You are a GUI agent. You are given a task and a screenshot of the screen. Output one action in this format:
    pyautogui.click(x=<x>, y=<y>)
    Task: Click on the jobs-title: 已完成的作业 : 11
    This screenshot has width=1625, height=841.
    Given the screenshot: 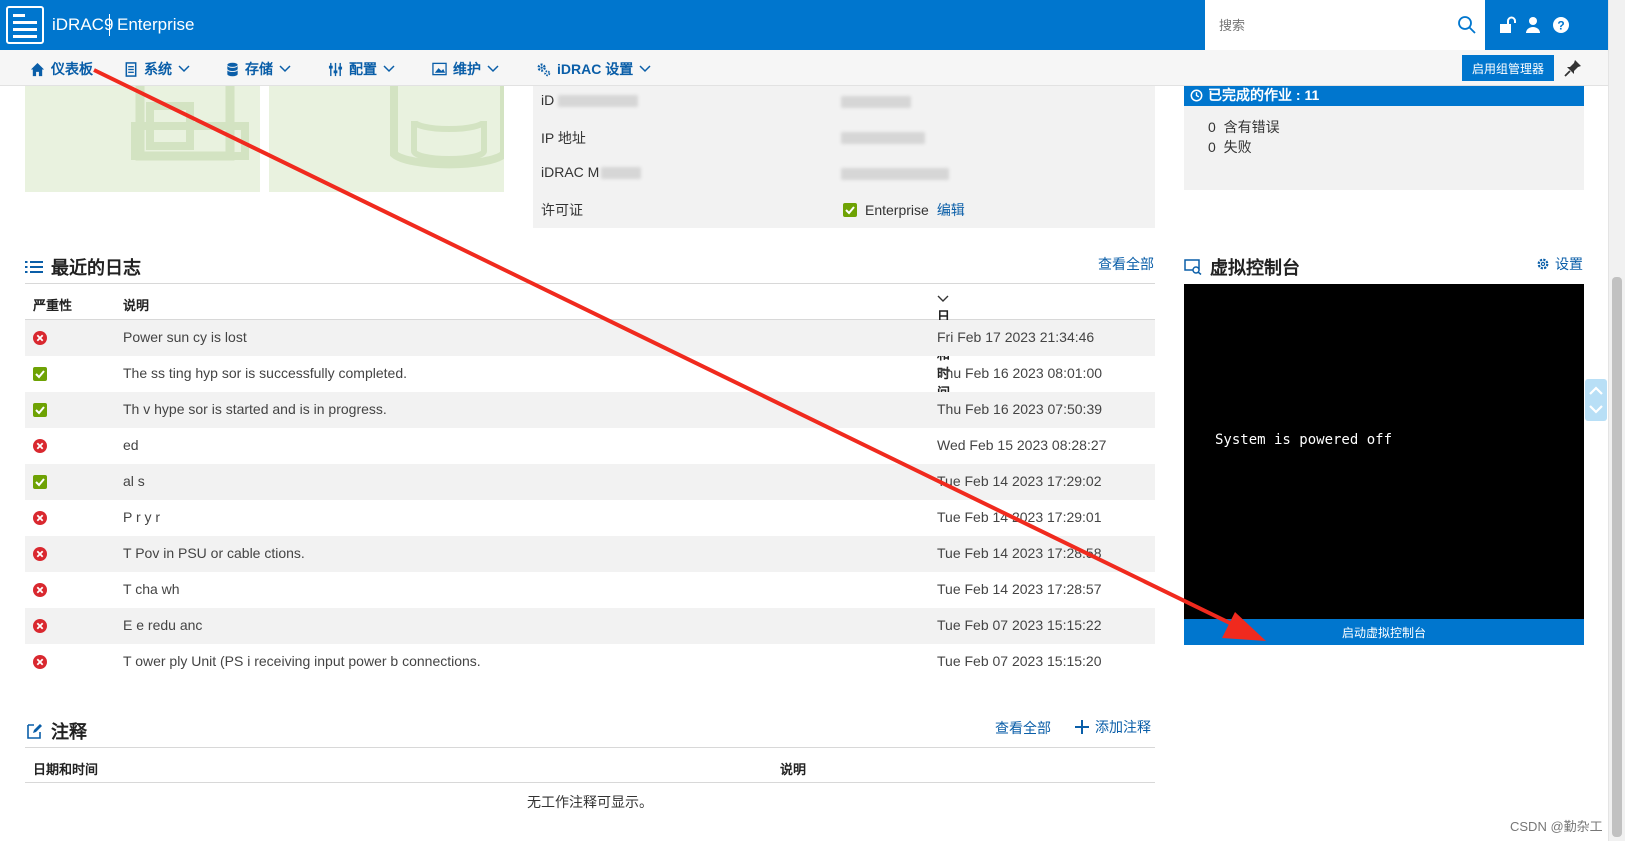 What is the action you would take?
    pyautogui.click(x=1264, y=95)
    